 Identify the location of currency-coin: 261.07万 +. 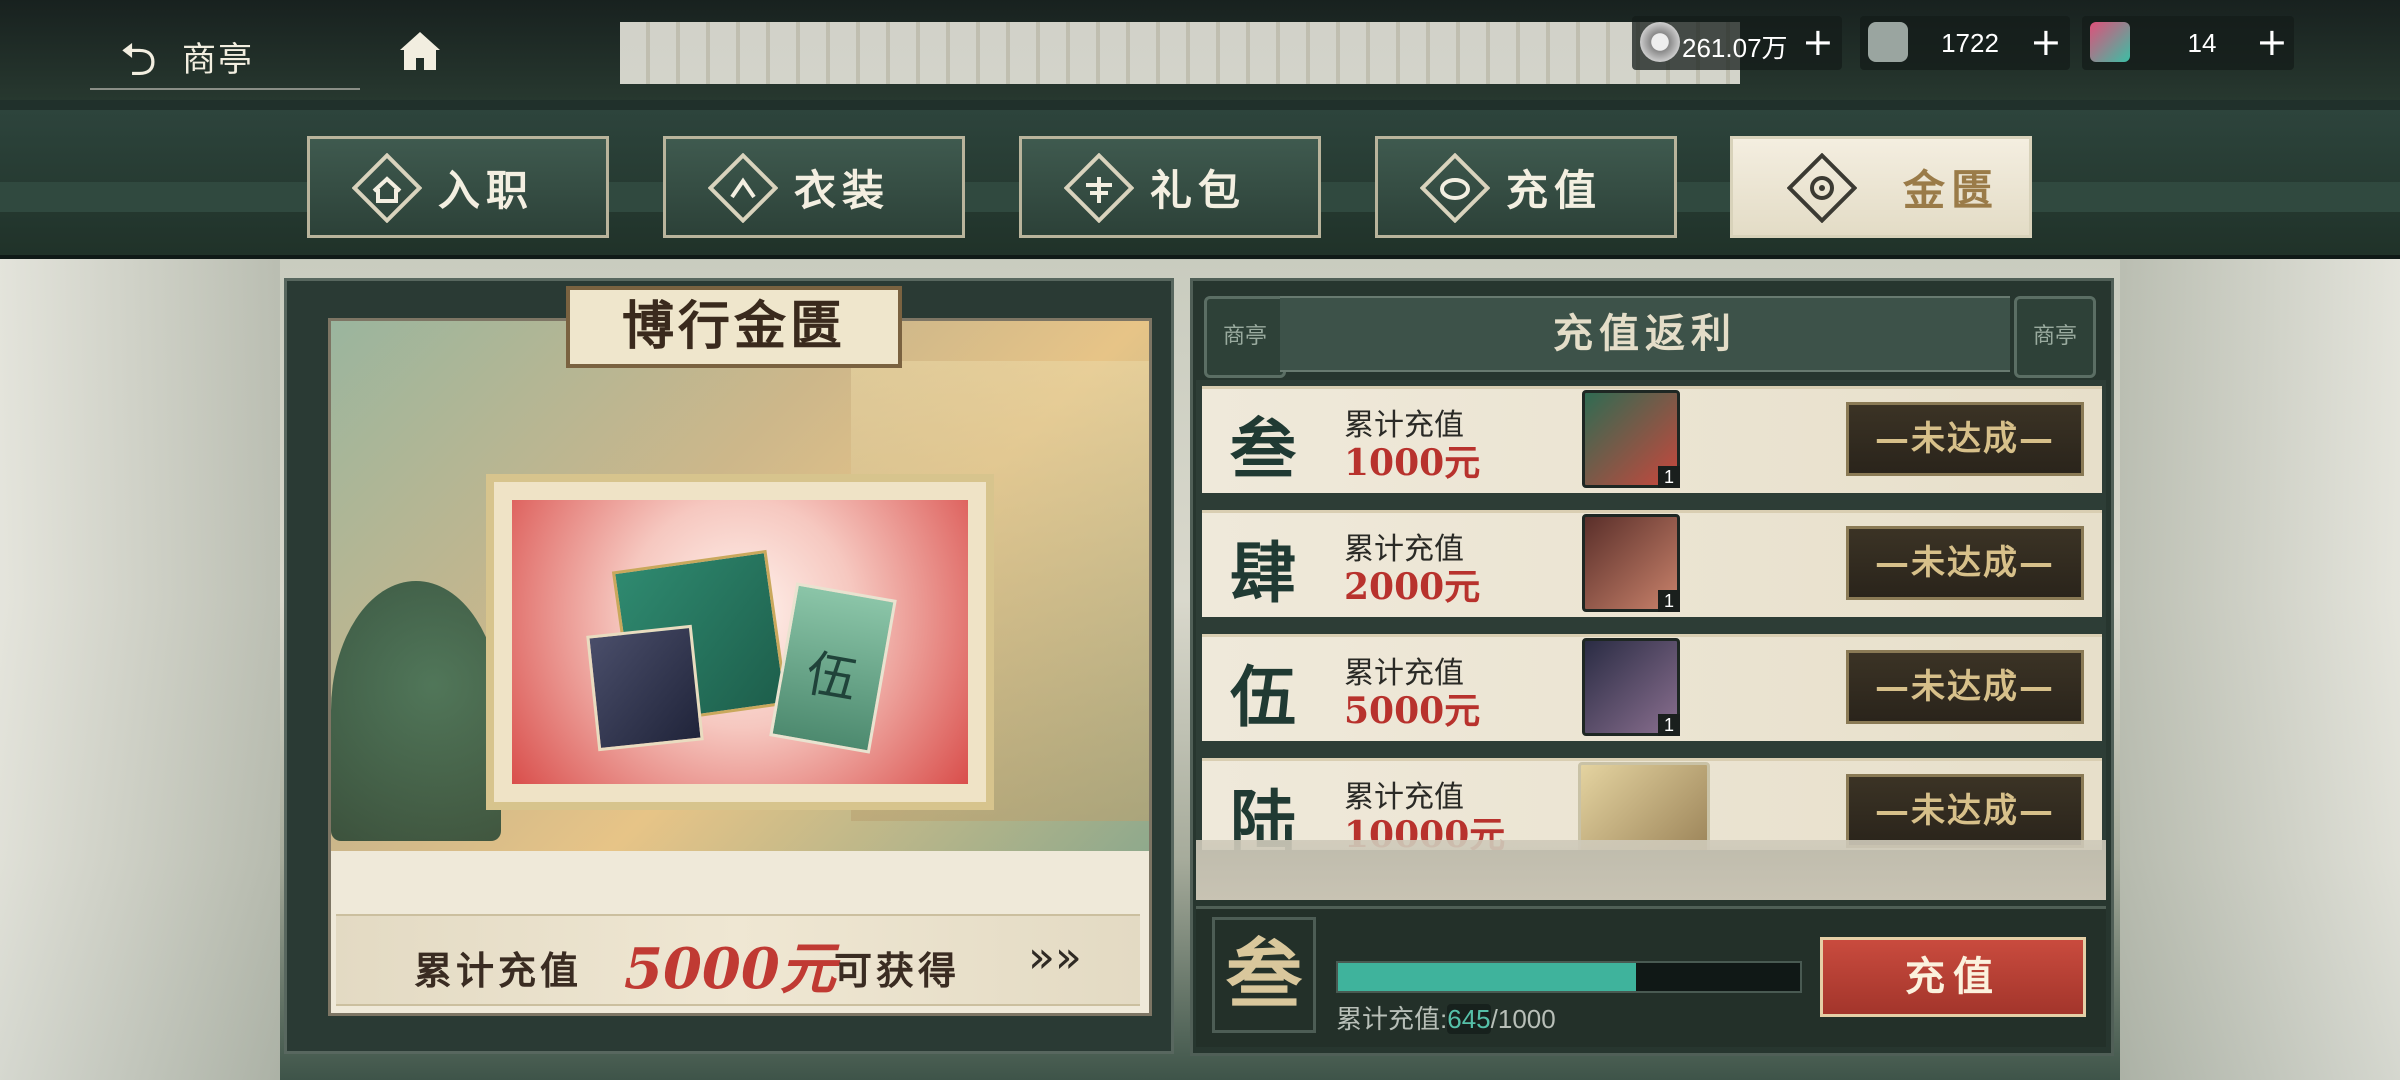
(1737, 43).